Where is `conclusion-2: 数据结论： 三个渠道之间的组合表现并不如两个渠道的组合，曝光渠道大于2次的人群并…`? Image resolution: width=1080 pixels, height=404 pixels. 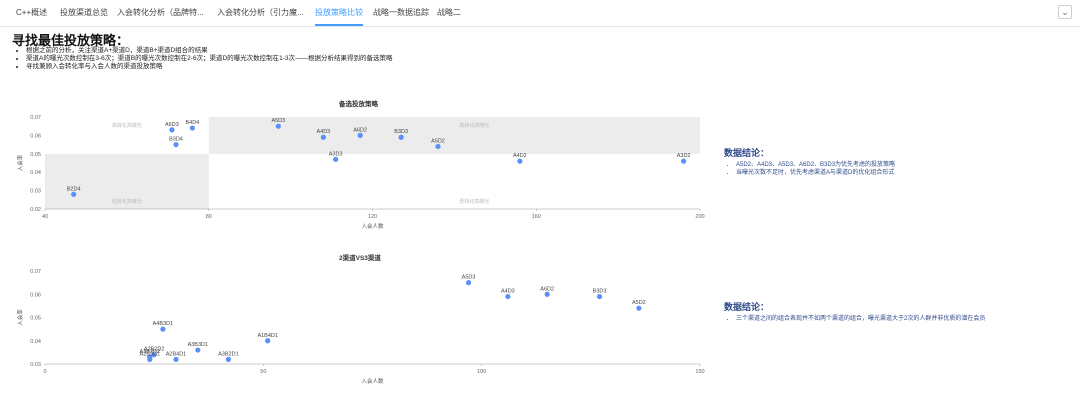
conclusion-2: 数据结论： 三个渠道之间的组合表现并不如两个渠道的组合，曝光渠道大于2次的人群并… is located at coordinates (854, 311).